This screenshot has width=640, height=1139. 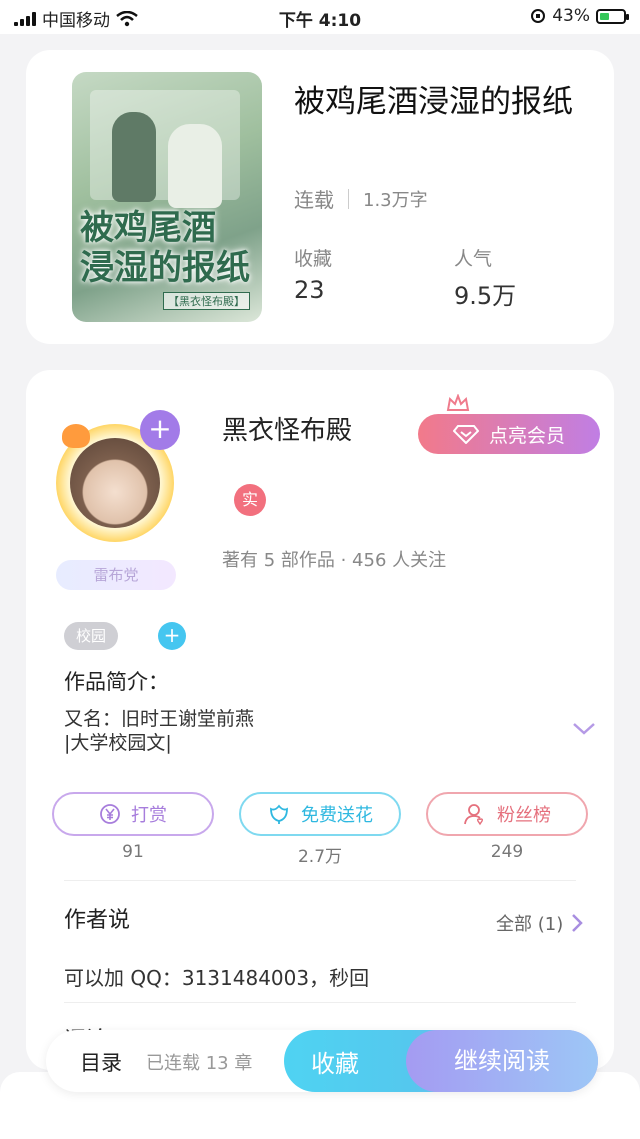 I want to click on fan-icon, so click(x=474, y=815).